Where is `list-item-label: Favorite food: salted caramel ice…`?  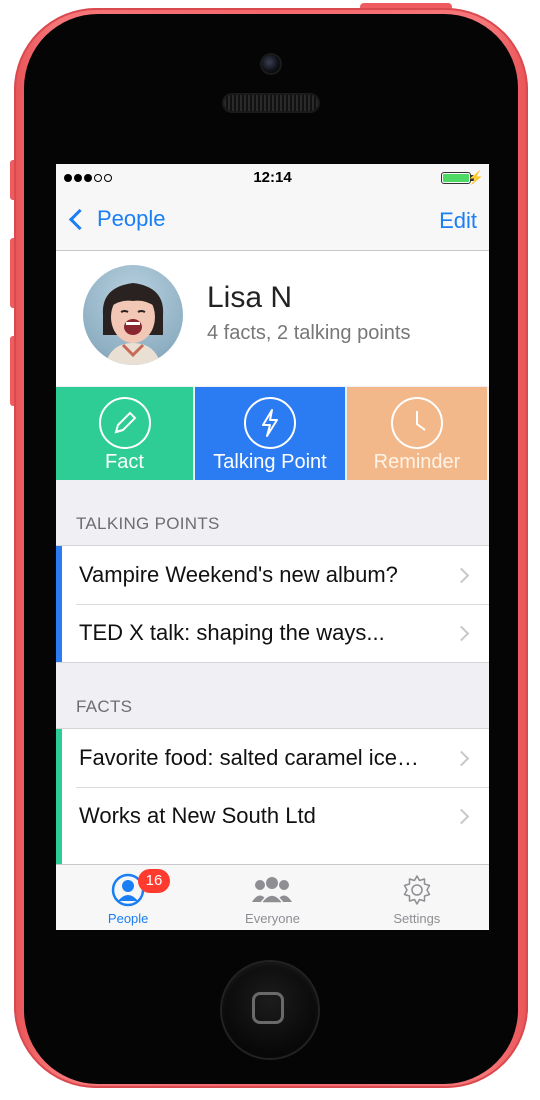 list-item-label: Favorite food: salted caramel ice… is located at coordinates (249, 757).